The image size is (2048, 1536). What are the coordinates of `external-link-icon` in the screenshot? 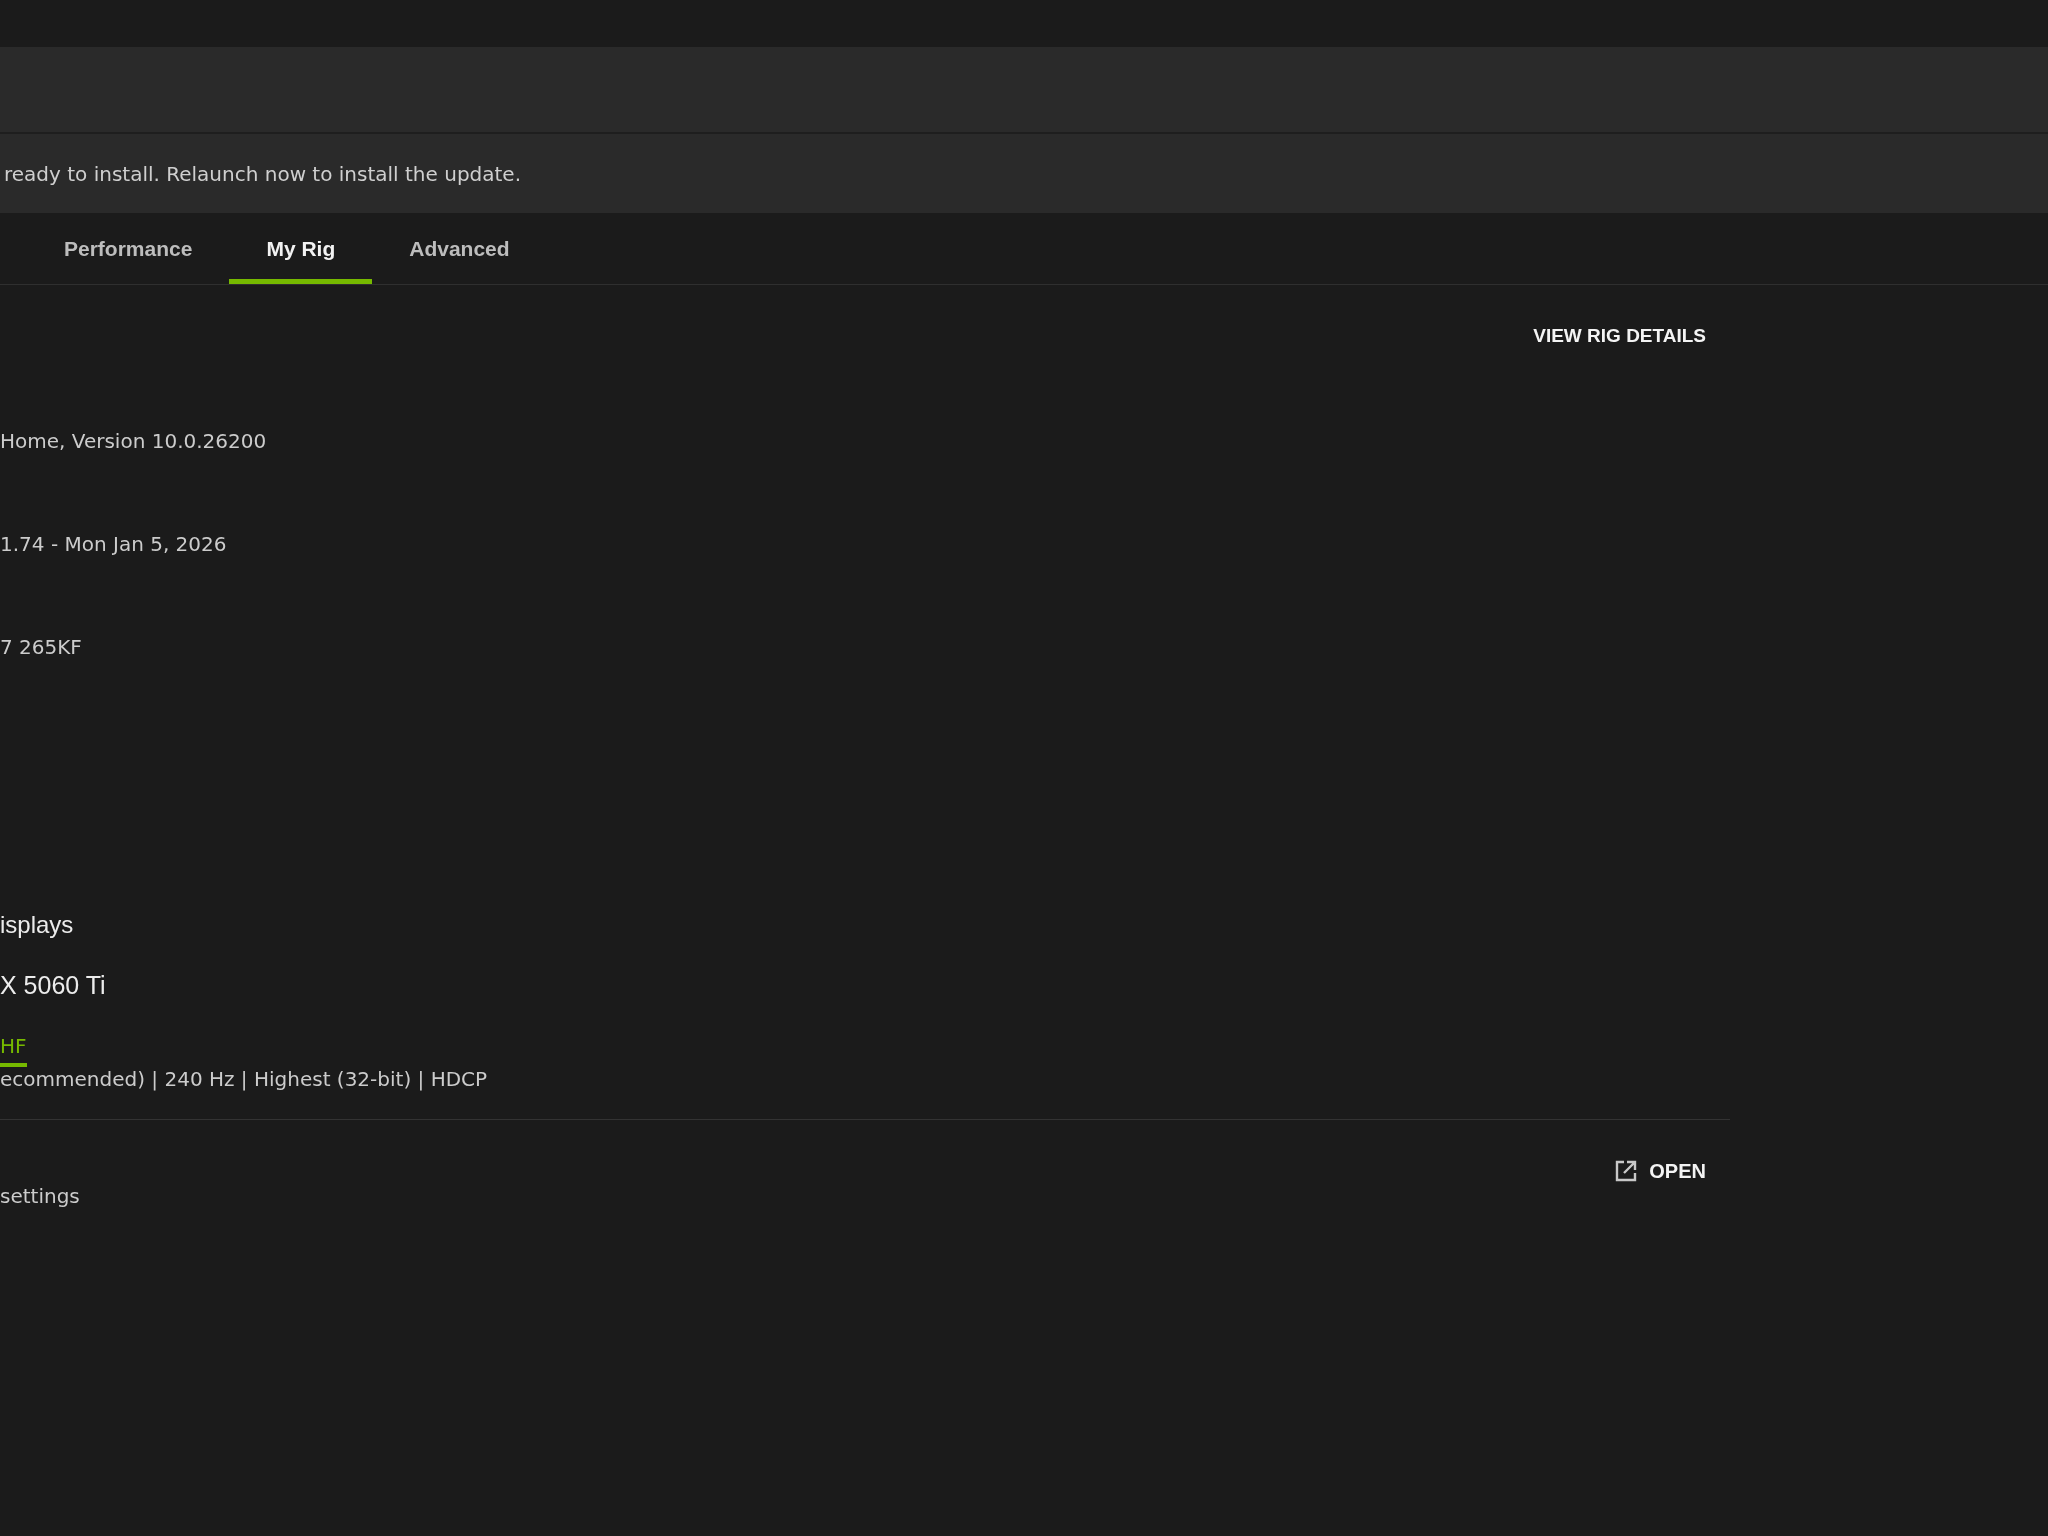 It's located at (1626, 1171).